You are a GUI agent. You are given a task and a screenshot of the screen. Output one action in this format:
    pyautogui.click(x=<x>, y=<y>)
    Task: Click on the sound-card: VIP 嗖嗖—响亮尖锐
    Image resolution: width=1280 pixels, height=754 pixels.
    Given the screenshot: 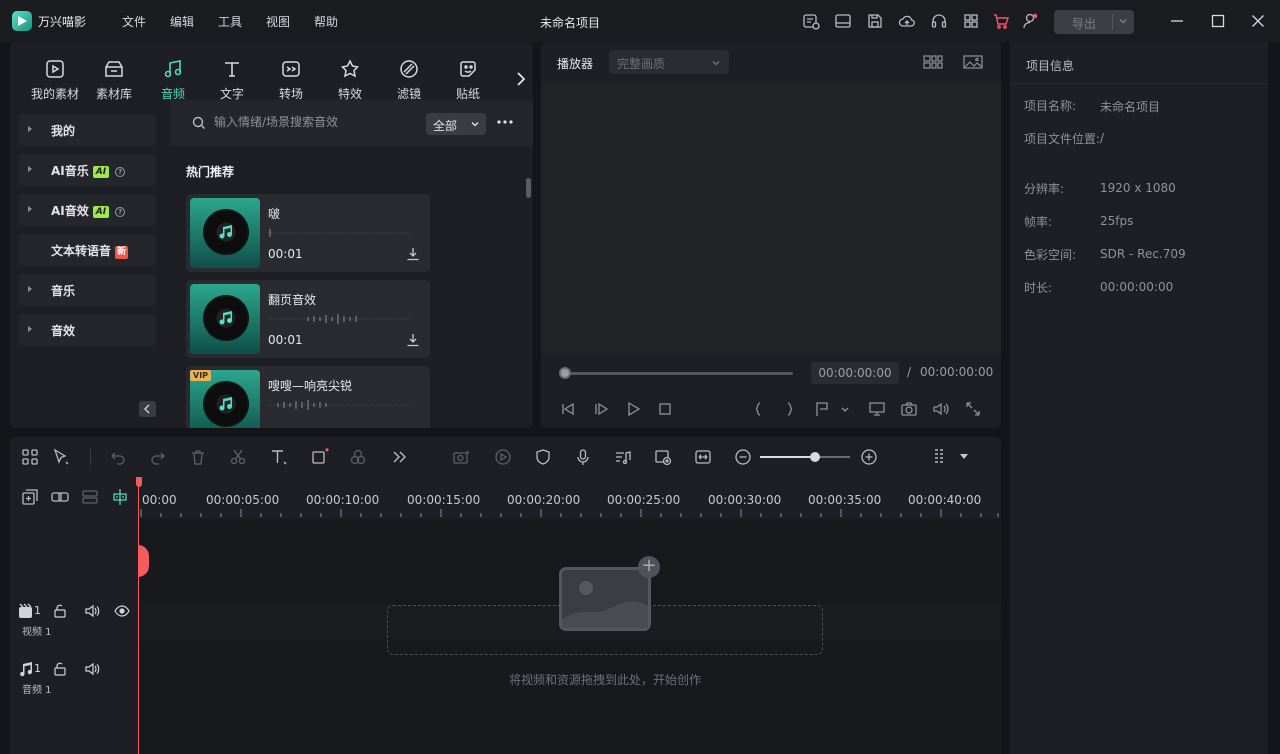 What is the action you would take?
    pyautogui.click(x=308, y=397)
    